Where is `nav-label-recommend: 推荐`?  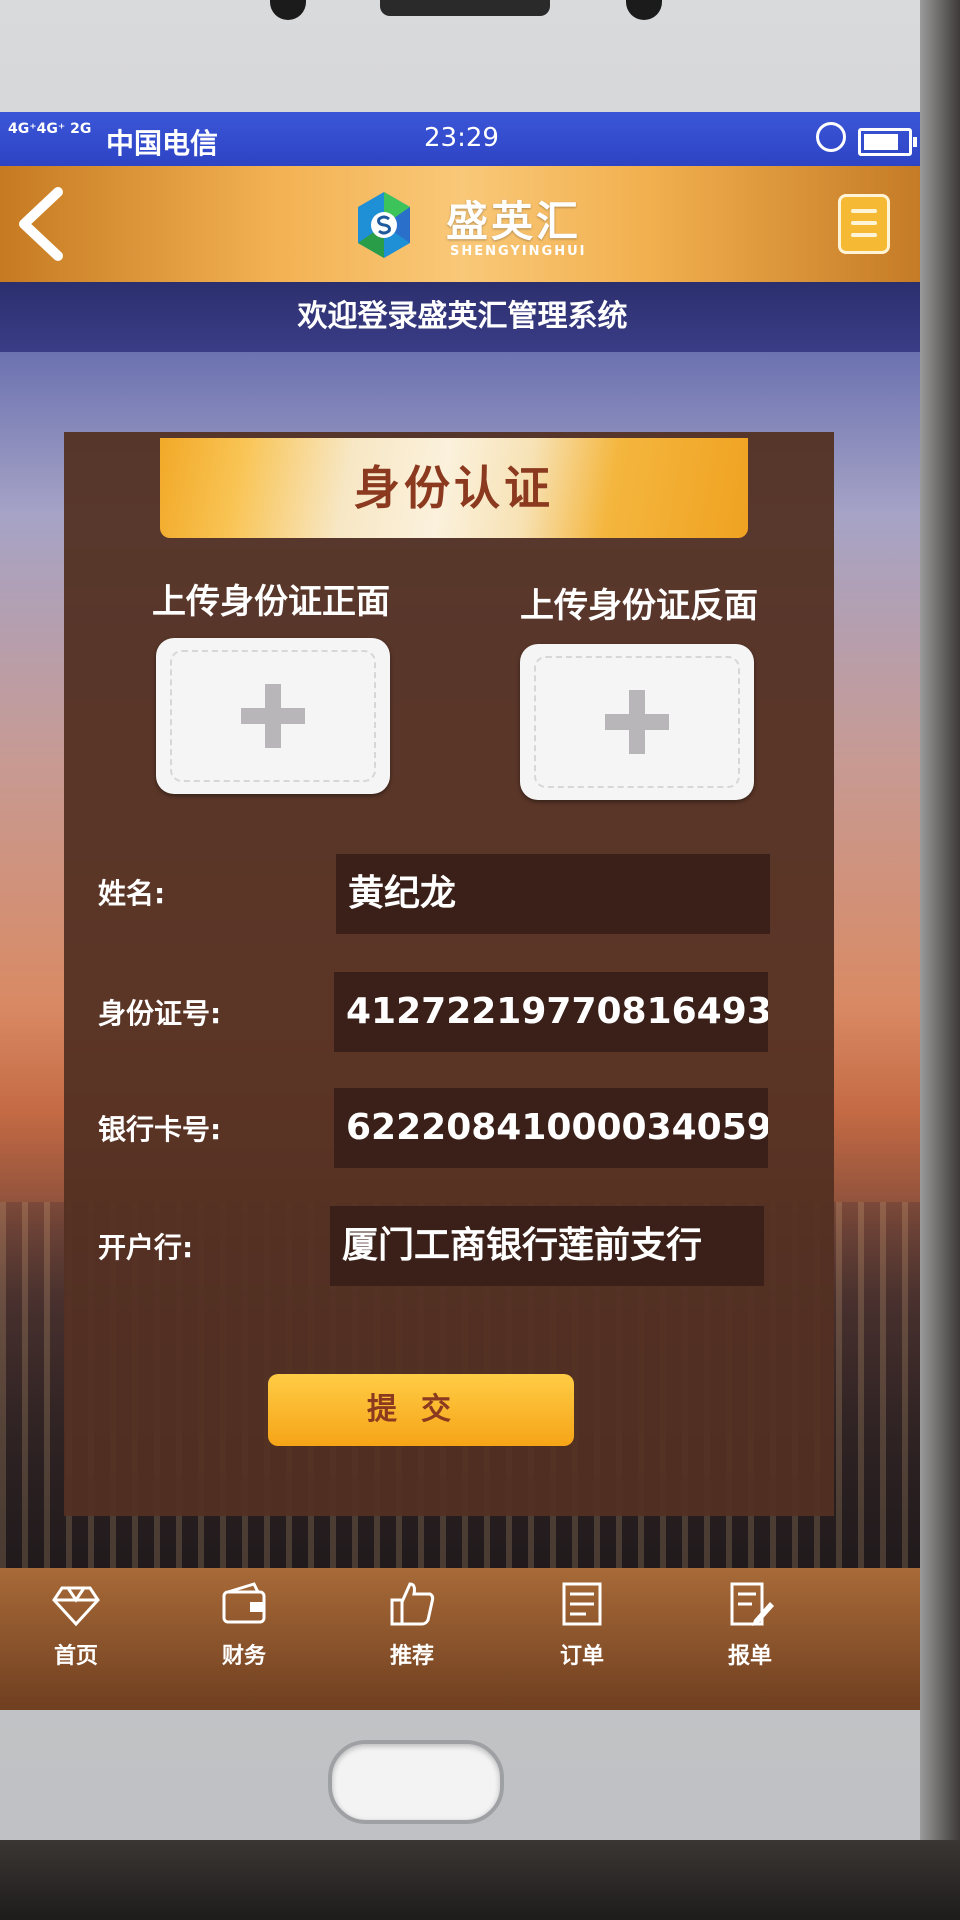
nav-label-recommend: 推荐 is located at coordinates (411, 1656).